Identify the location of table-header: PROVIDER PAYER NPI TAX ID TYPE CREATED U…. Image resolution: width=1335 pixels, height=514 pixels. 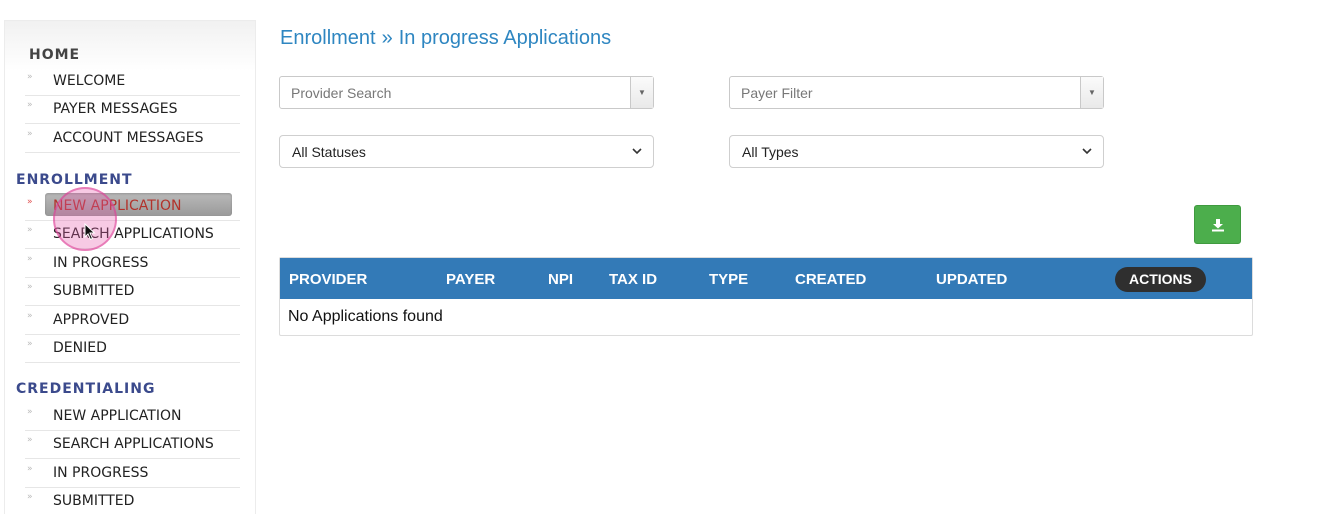
(766, 278).